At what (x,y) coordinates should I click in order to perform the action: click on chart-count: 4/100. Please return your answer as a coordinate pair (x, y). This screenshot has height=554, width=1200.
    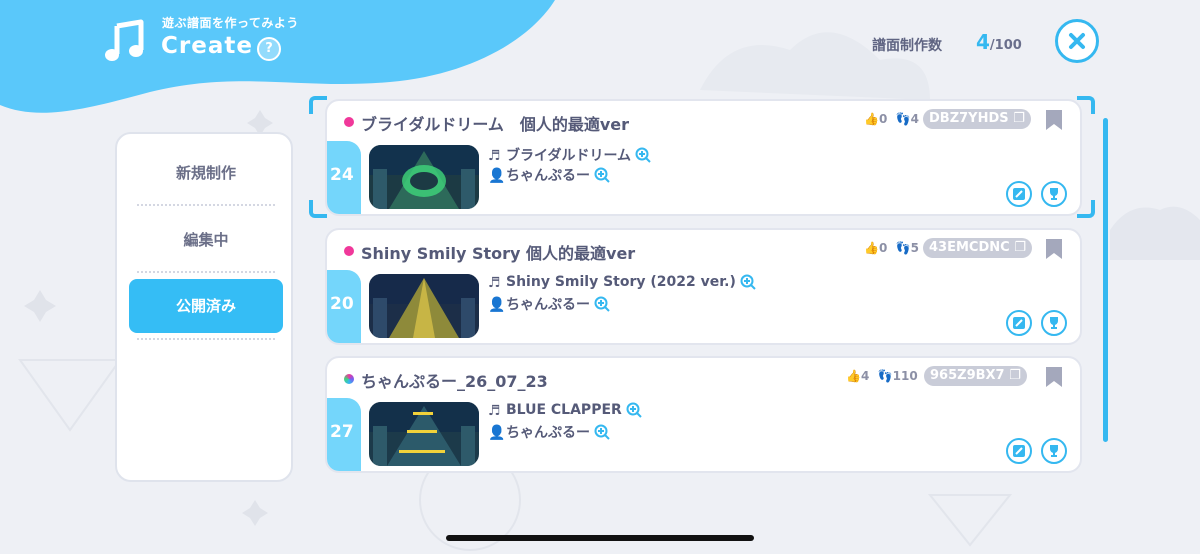
    Looking at the image, I should click on (999, 42).